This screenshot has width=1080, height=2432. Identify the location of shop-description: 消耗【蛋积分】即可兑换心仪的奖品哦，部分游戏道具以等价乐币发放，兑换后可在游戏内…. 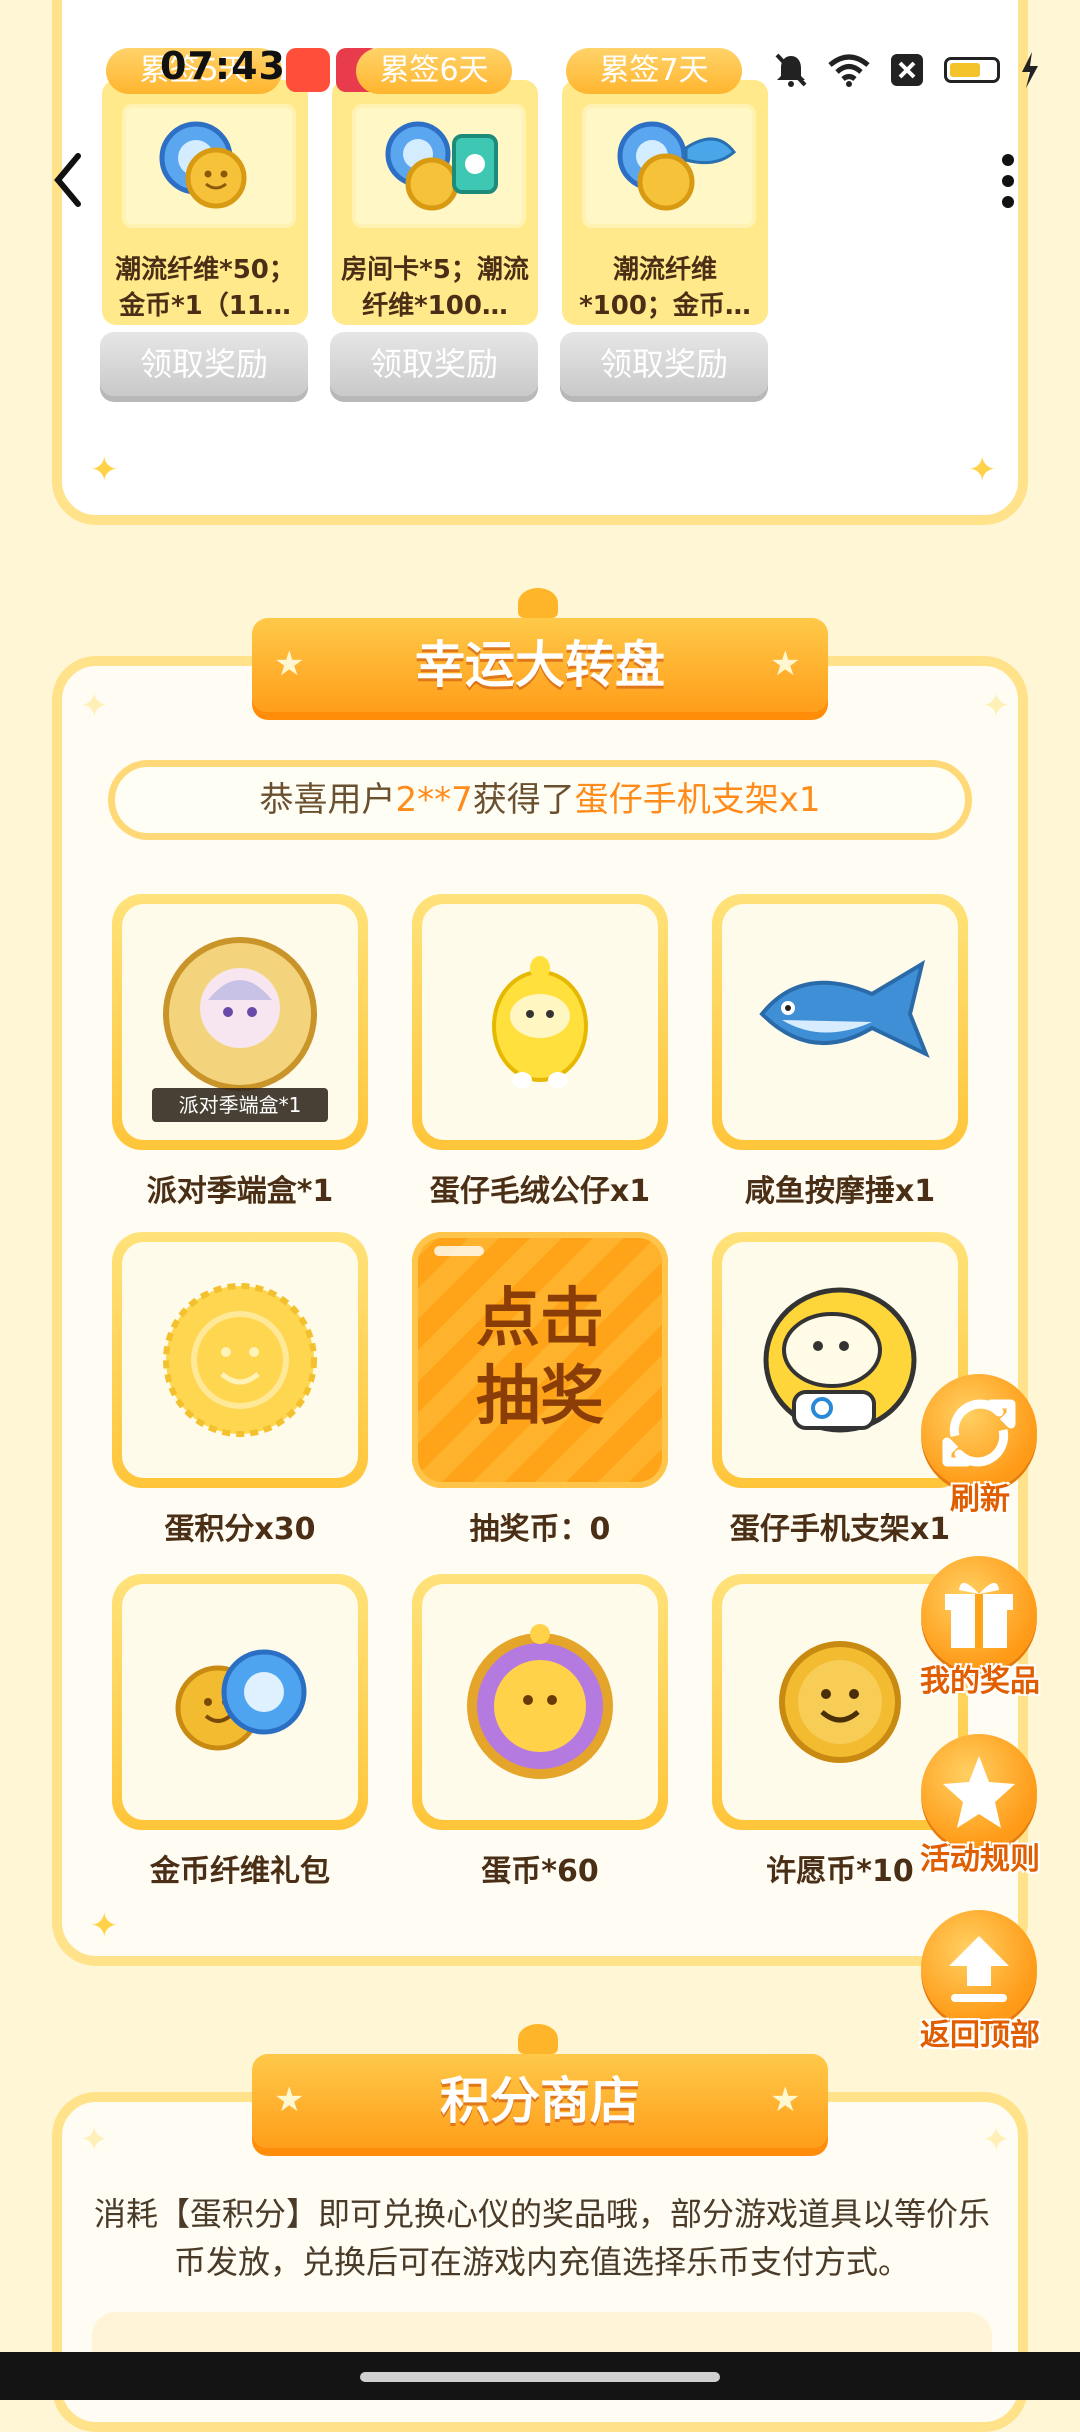
(541, 2238).